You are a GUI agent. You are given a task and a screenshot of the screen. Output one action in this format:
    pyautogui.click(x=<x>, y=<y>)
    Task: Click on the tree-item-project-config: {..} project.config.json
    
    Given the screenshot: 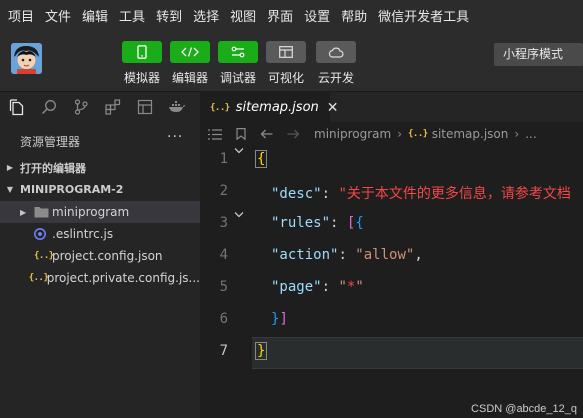 What is the action you would take?
    pyautogui.click(x=100, y=256)
    